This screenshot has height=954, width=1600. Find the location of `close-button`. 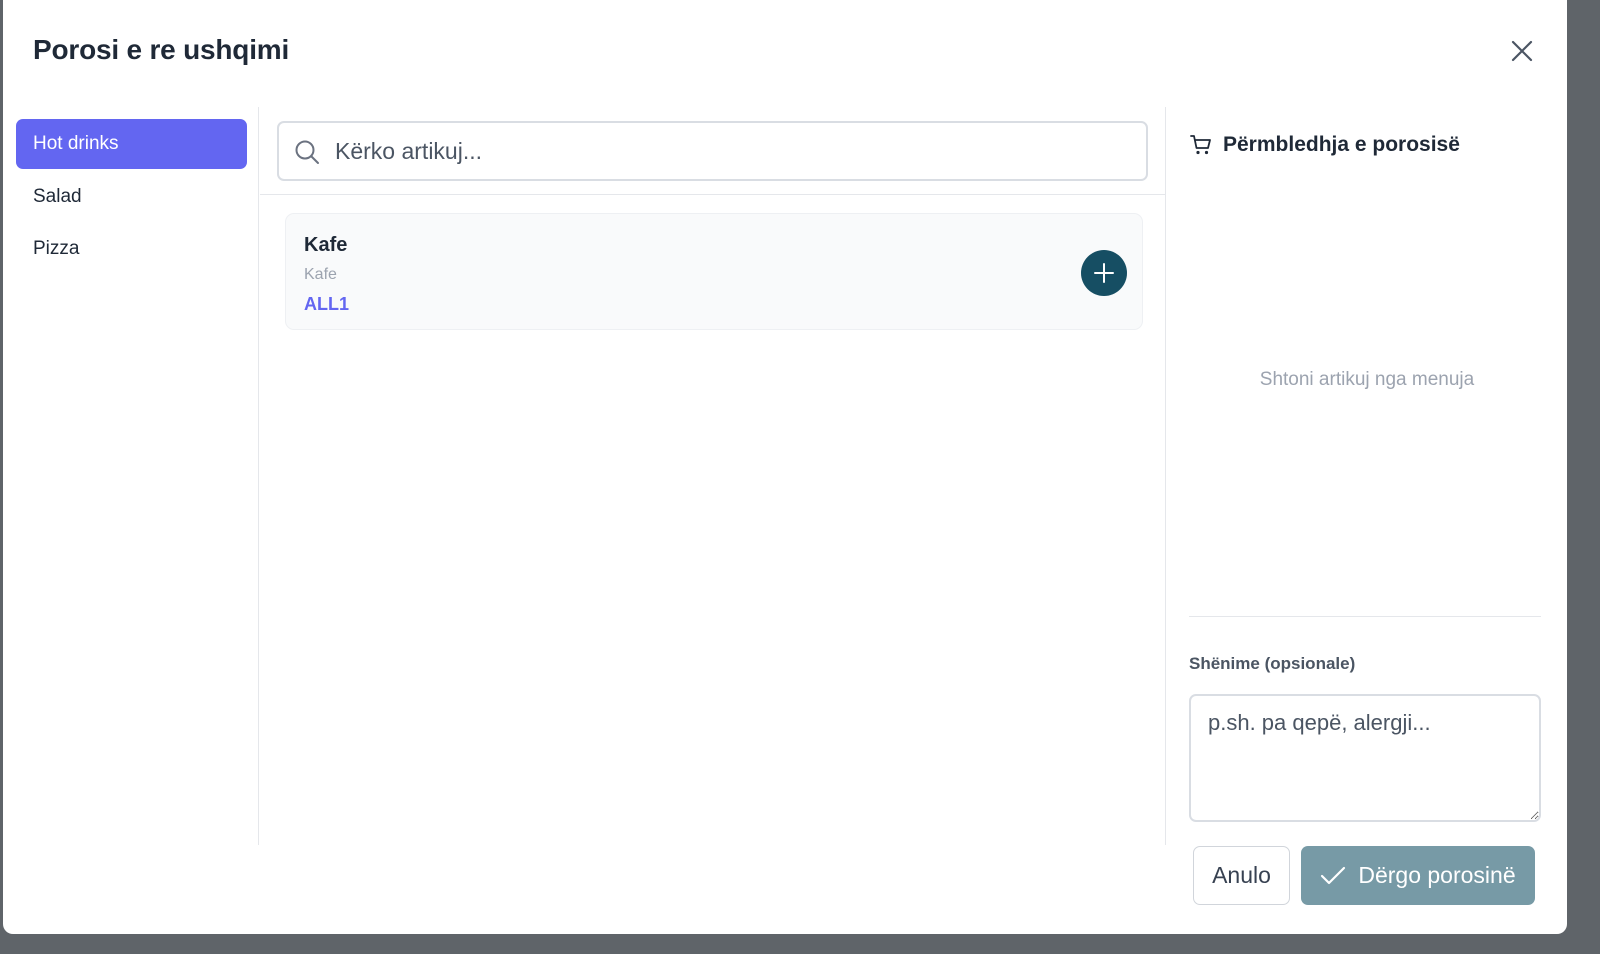

close-button is located at coordinates (1522, 51).